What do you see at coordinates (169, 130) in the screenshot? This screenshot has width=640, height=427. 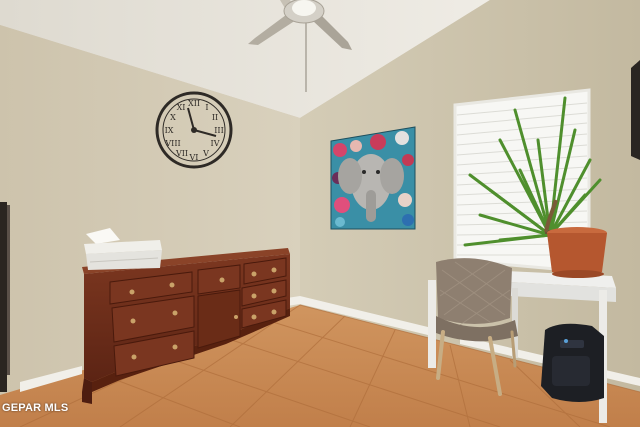 I see `svg-text: IX` at bounding box center [169, 130].